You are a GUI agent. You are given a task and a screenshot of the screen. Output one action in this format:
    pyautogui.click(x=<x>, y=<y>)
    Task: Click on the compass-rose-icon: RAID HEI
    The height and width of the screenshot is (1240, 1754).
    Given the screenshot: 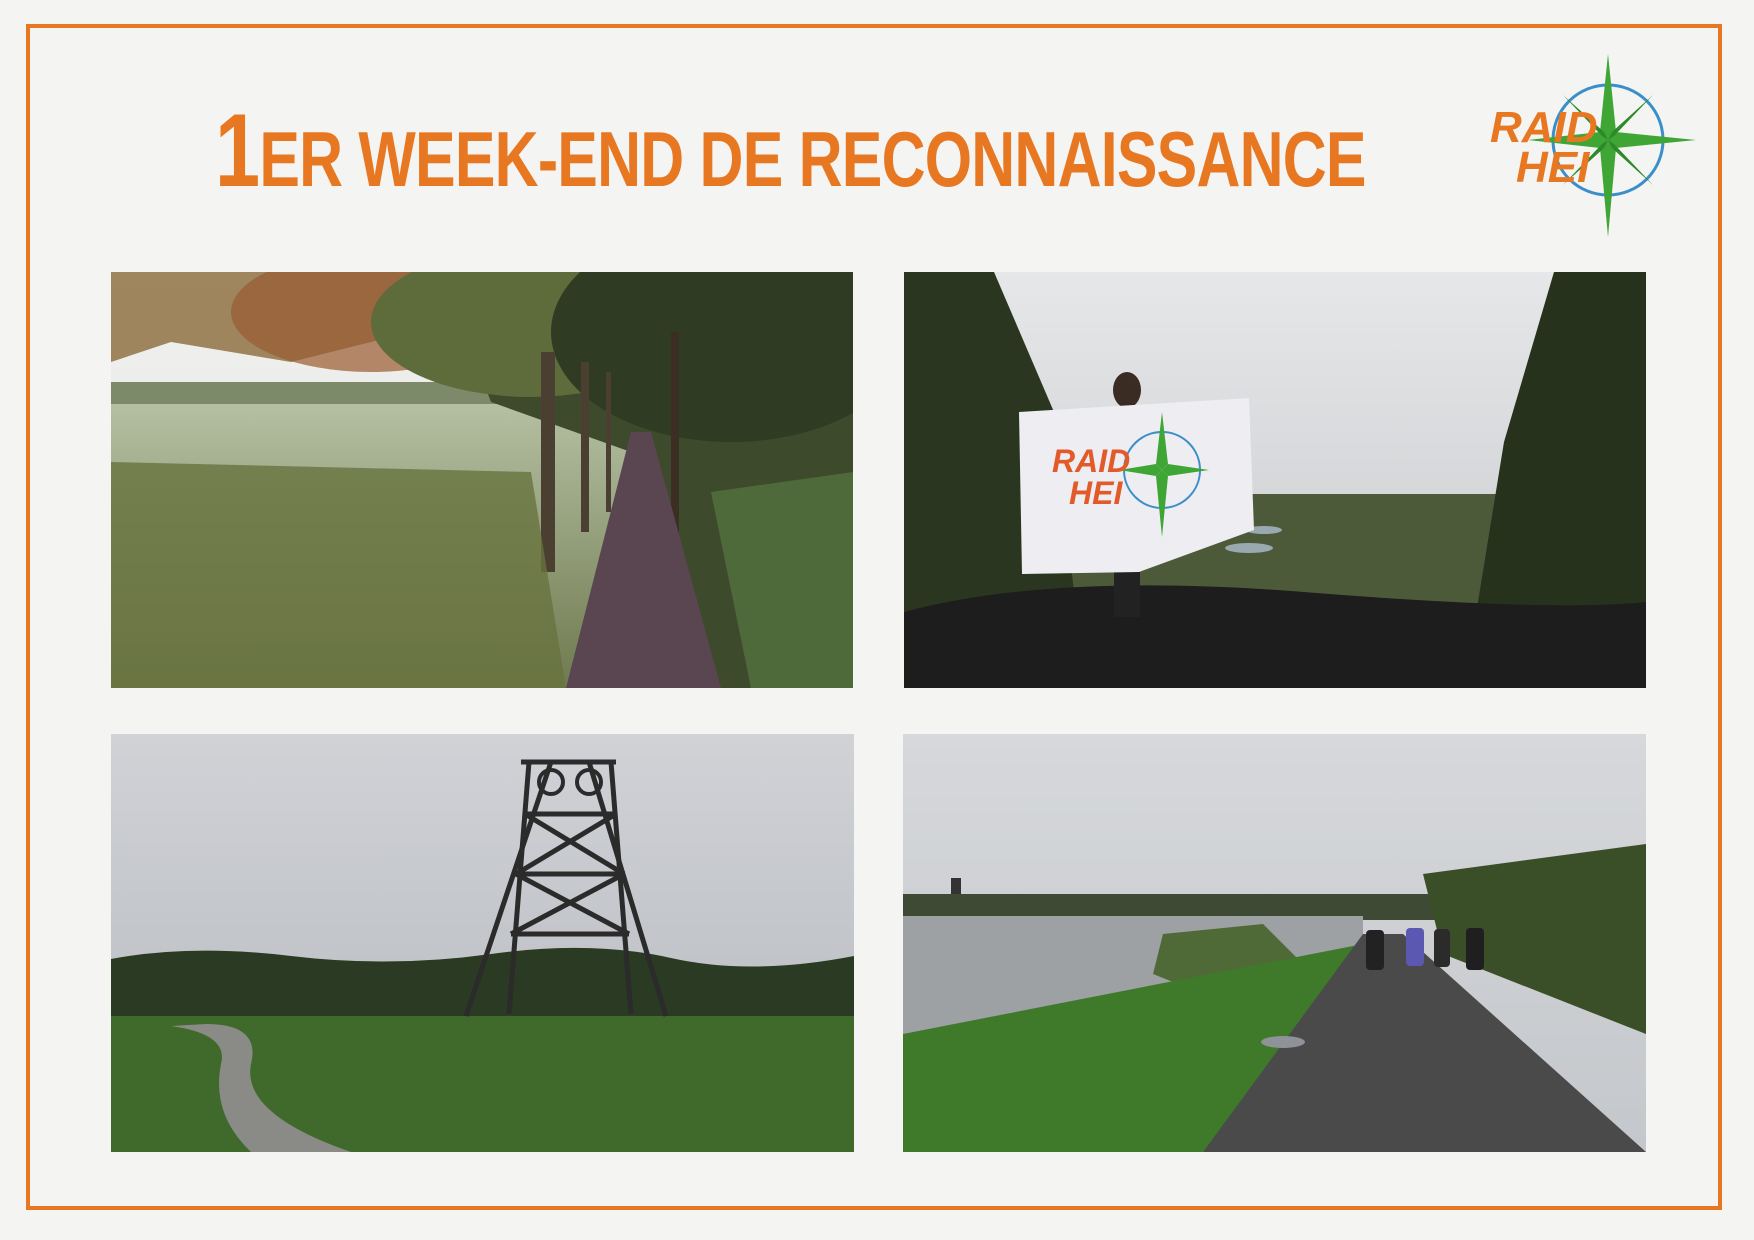 What is the action you would take?
    pyautogui.click(x=1593, y=145)
    